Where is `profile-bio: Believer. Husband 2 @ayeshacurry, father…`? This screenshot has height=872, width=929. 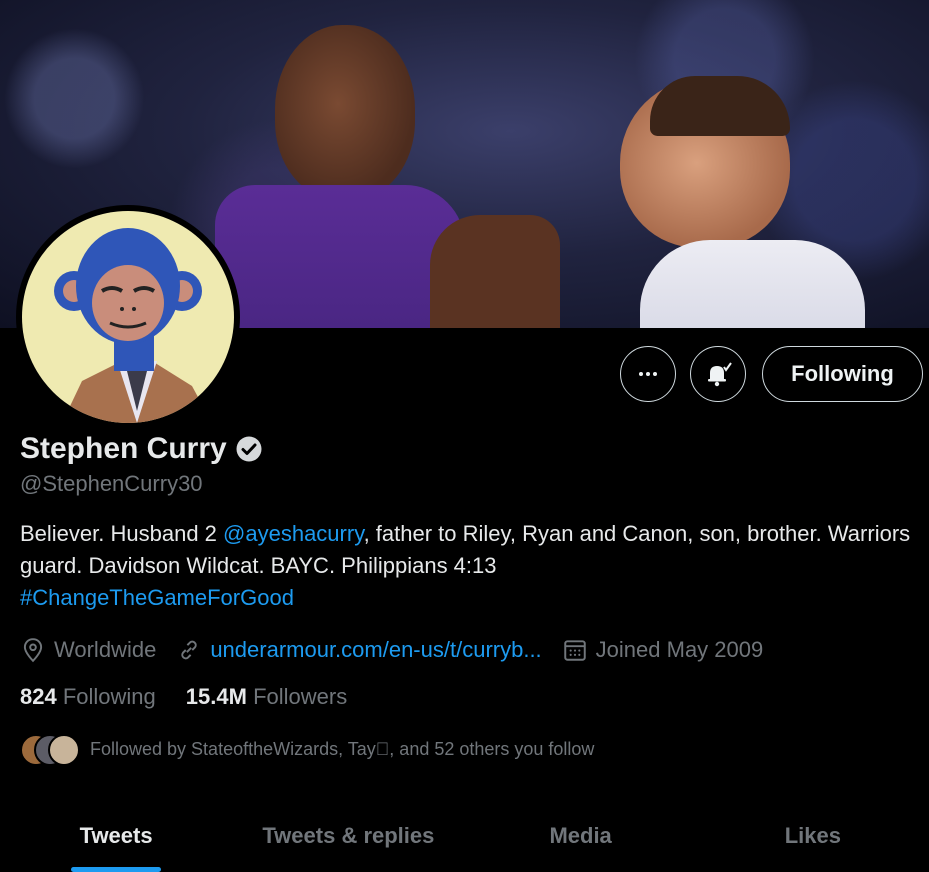 profile-bio: Believer. Husband 2 @ayeshacurry, father… is located at coordinates (470, 566).